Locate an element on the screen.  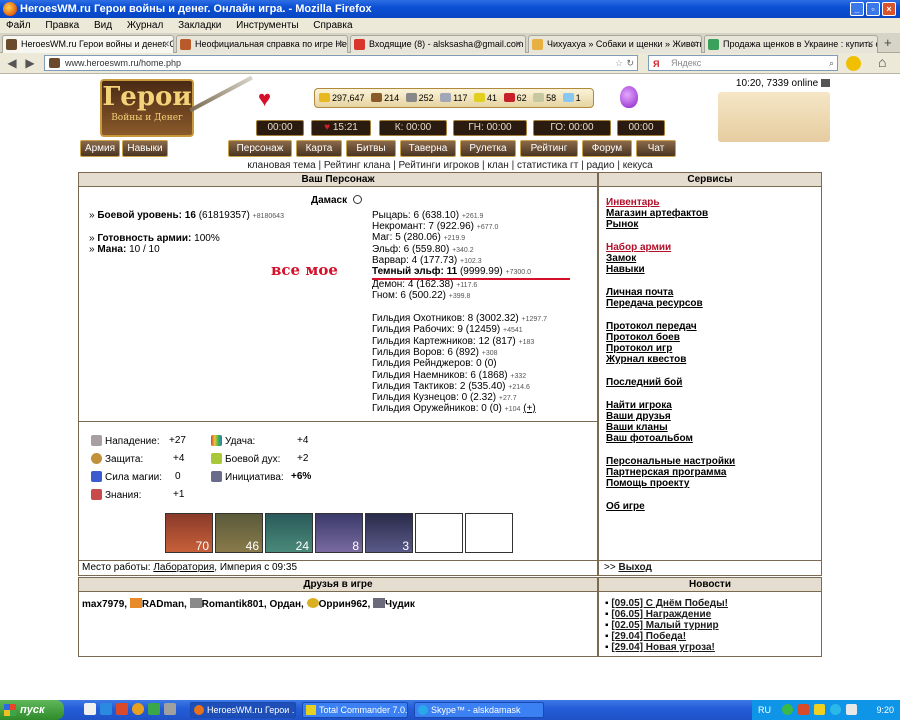
service-inventory: Инвентарь is located at coordinates (633, 202).